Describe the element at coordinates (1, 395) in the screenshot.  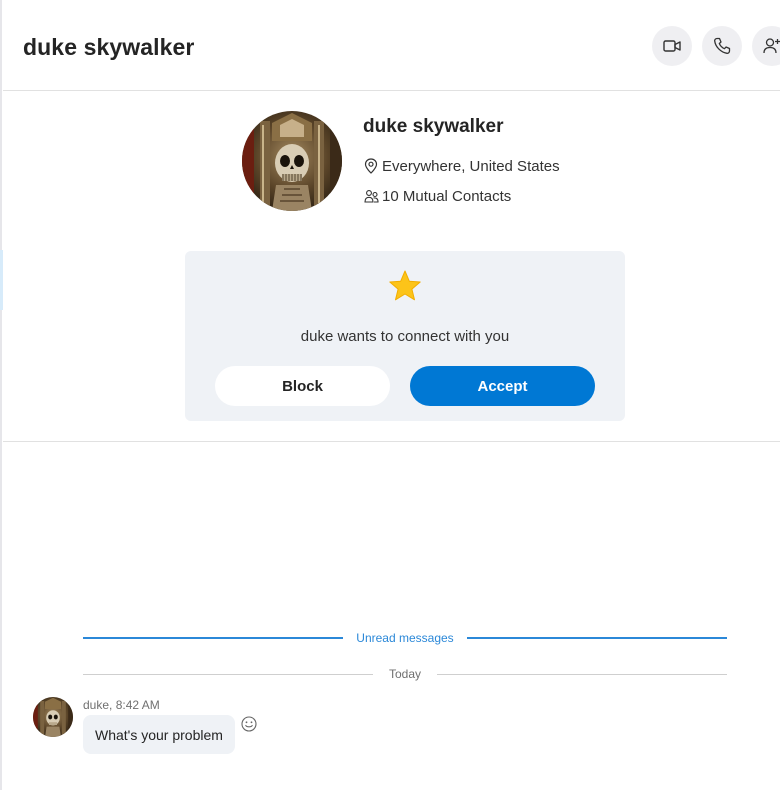
I see `left-panel-edge` at that location.